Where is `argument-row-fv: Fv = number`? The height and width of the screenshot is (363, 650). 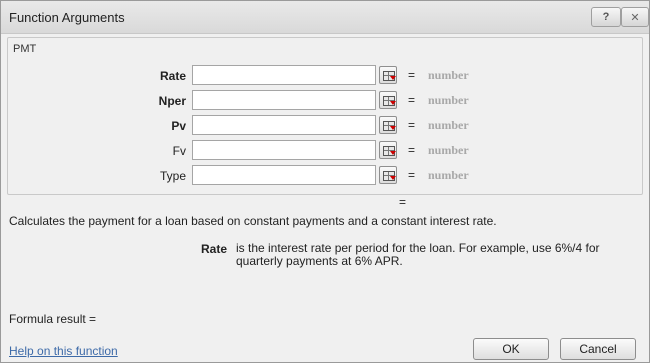 argument-row-fv: Fv = number is located at coordinates (325, 151).